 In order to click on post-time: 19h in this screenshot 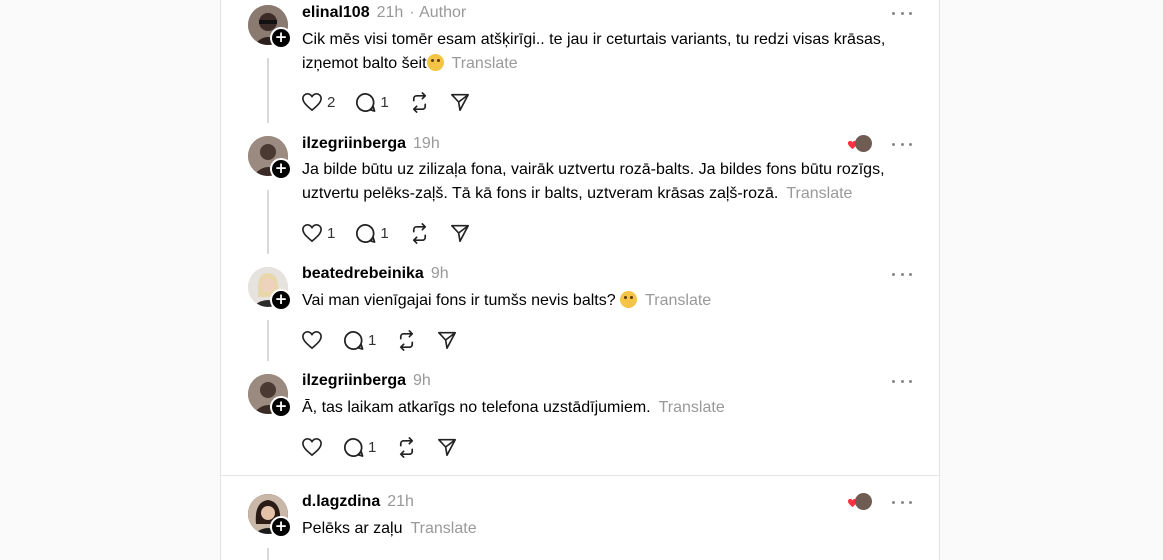, I will do `click(426, 144)`.